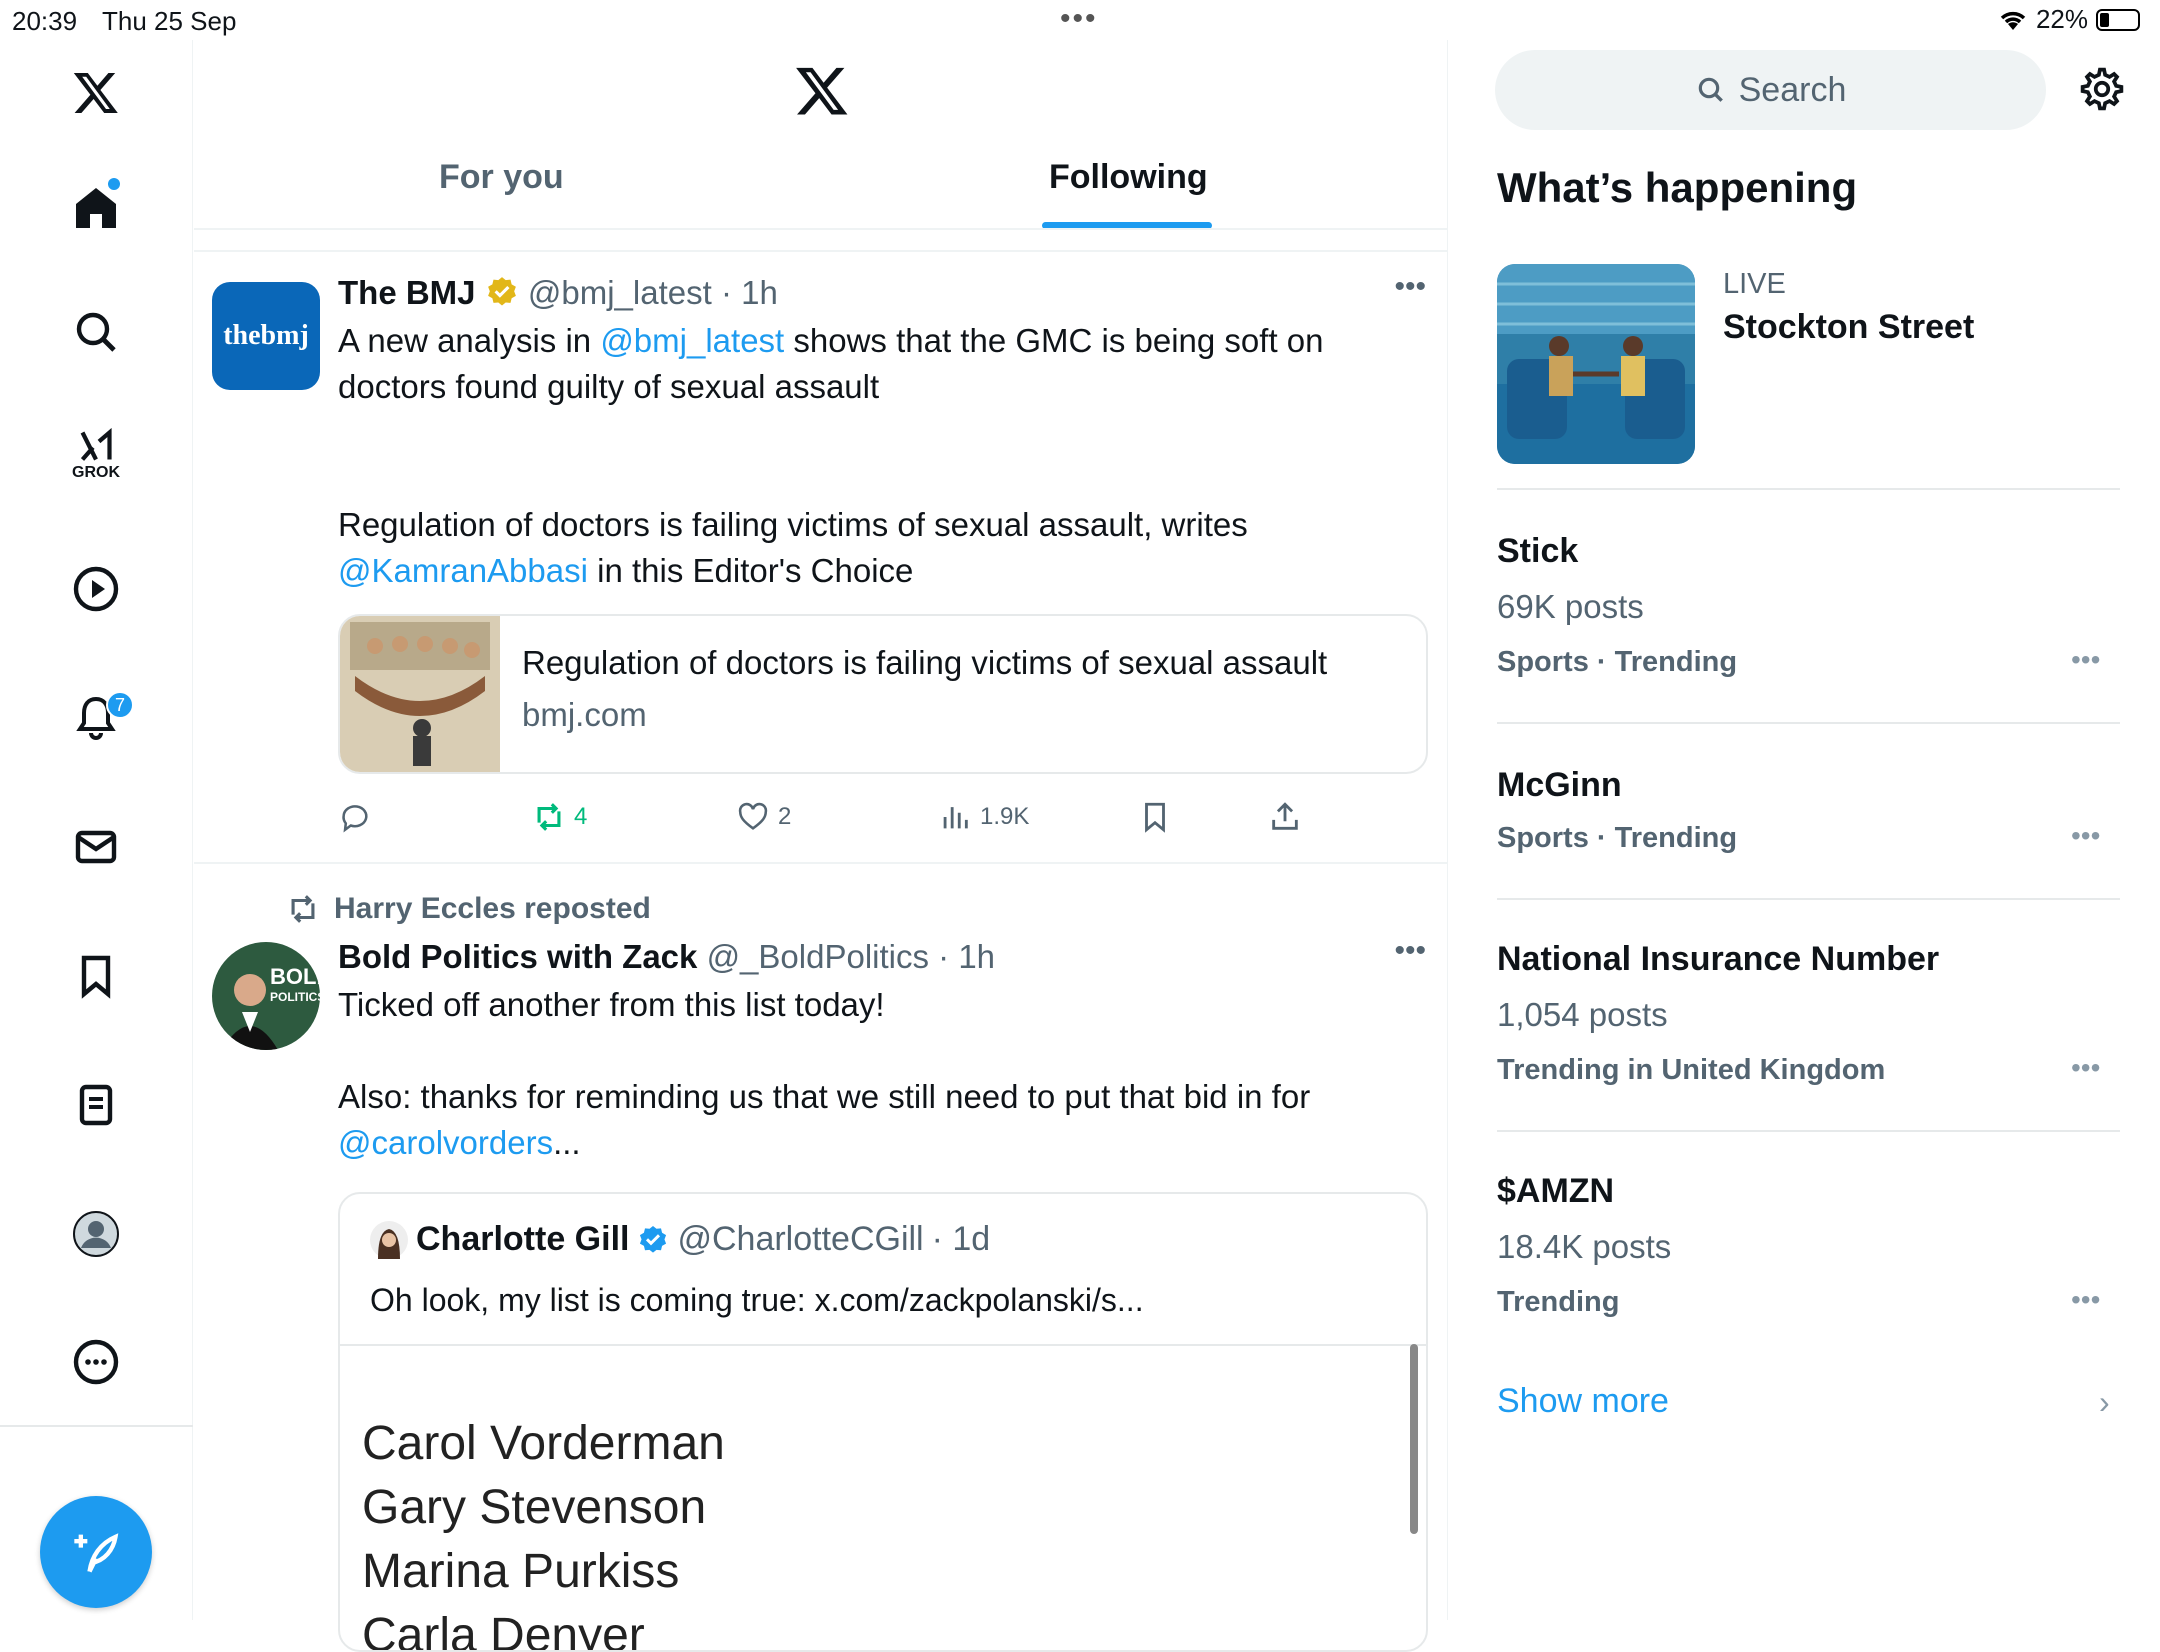 The image size is (2160, 1652). Describe the element at coordinates (1617, 662) in the screenshot. I see `trend-category: Sports · Trending` at that location.